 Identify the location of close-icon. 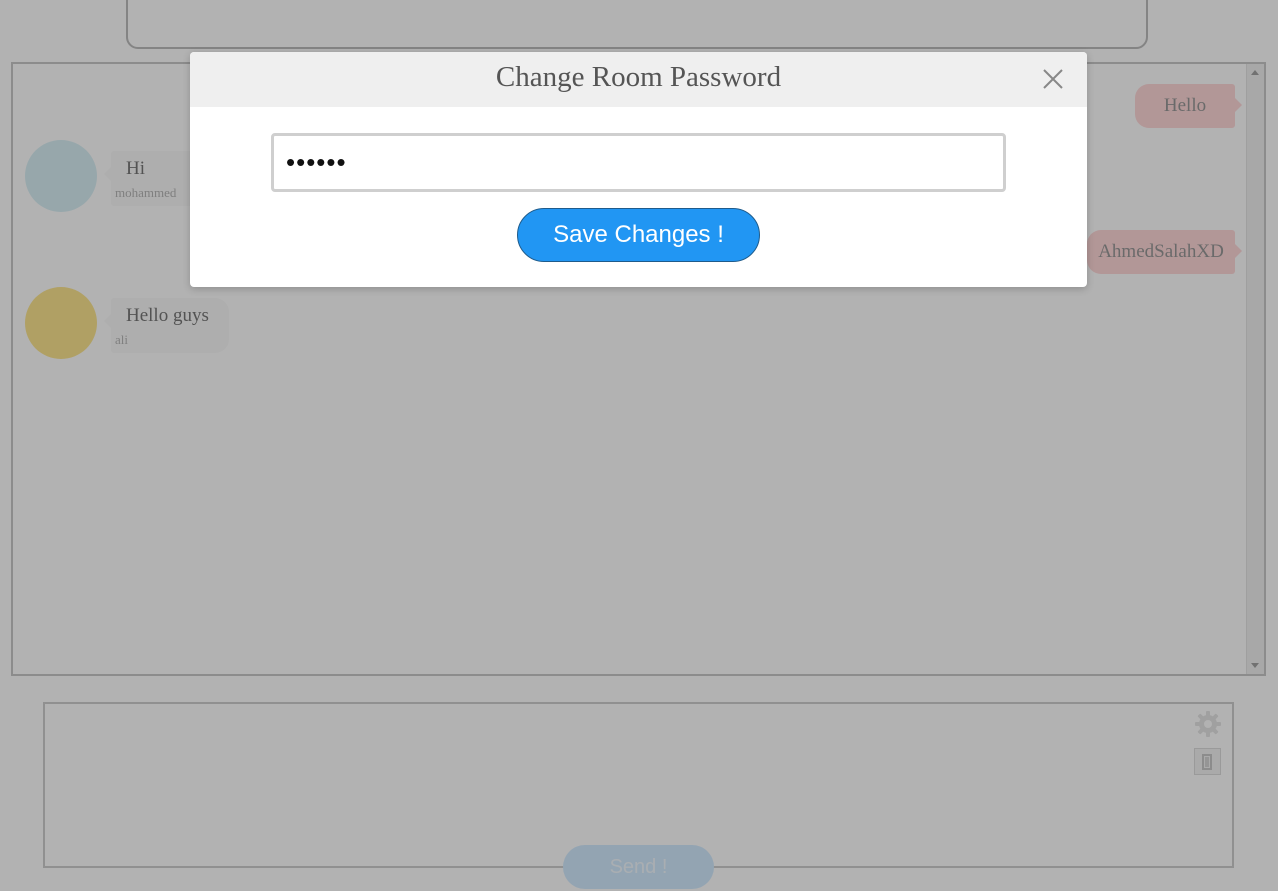
(1053, 79).